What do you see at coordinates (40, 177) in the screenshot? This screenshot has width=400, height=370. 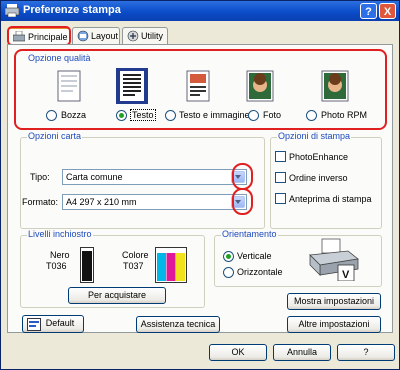 I see `paper-type-label: Tipo:` at bounding box center [40, 177].